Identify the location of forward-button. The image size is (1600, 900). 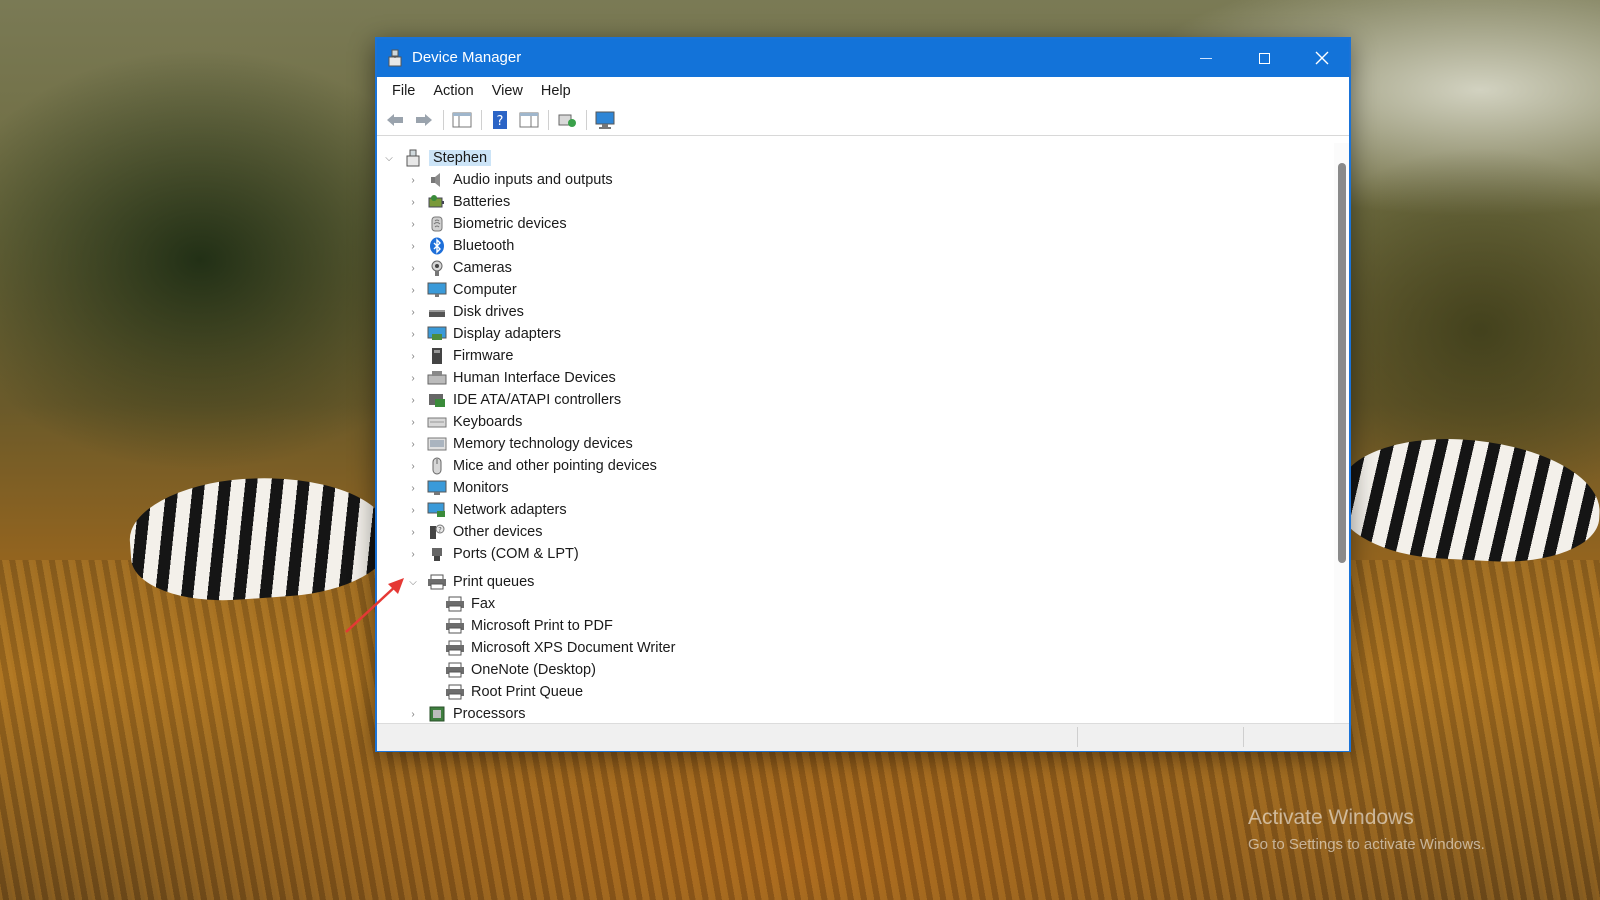
(424, 120).